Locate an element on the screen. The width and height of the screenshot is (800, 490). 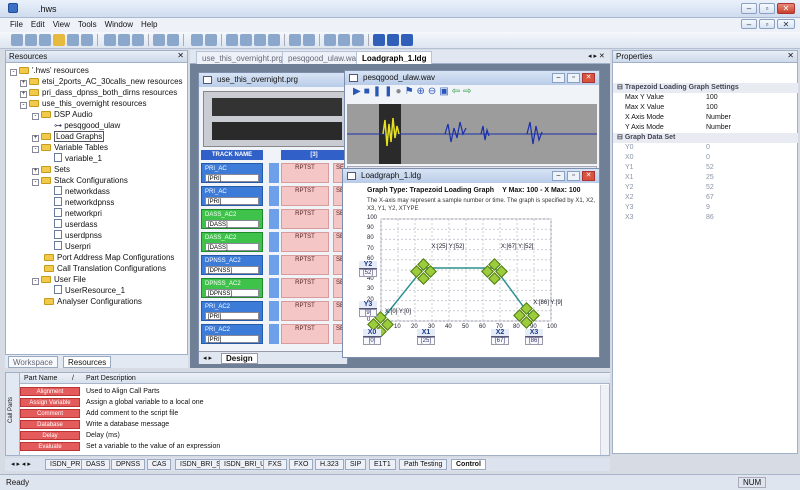
property-value: 9 is located at coordinates (708, 208).